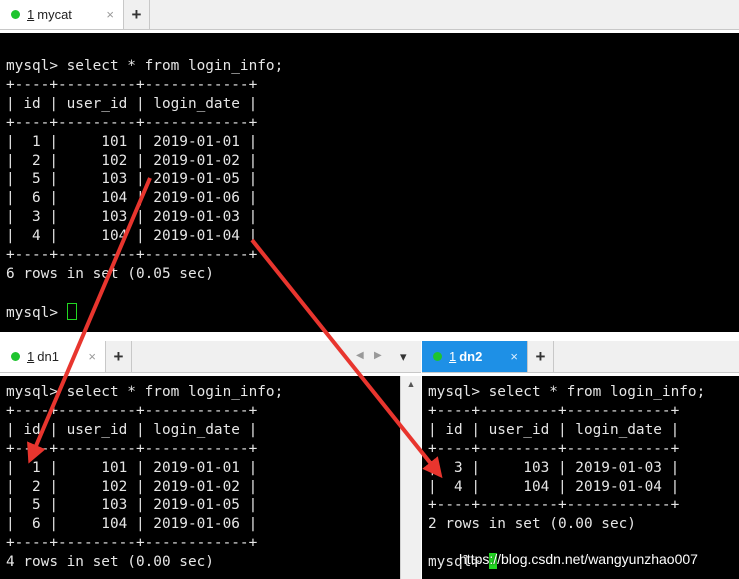 The height and width of the screenshot is (579, 739). I want to click on arrow-to-dn1, so click(89, 320).